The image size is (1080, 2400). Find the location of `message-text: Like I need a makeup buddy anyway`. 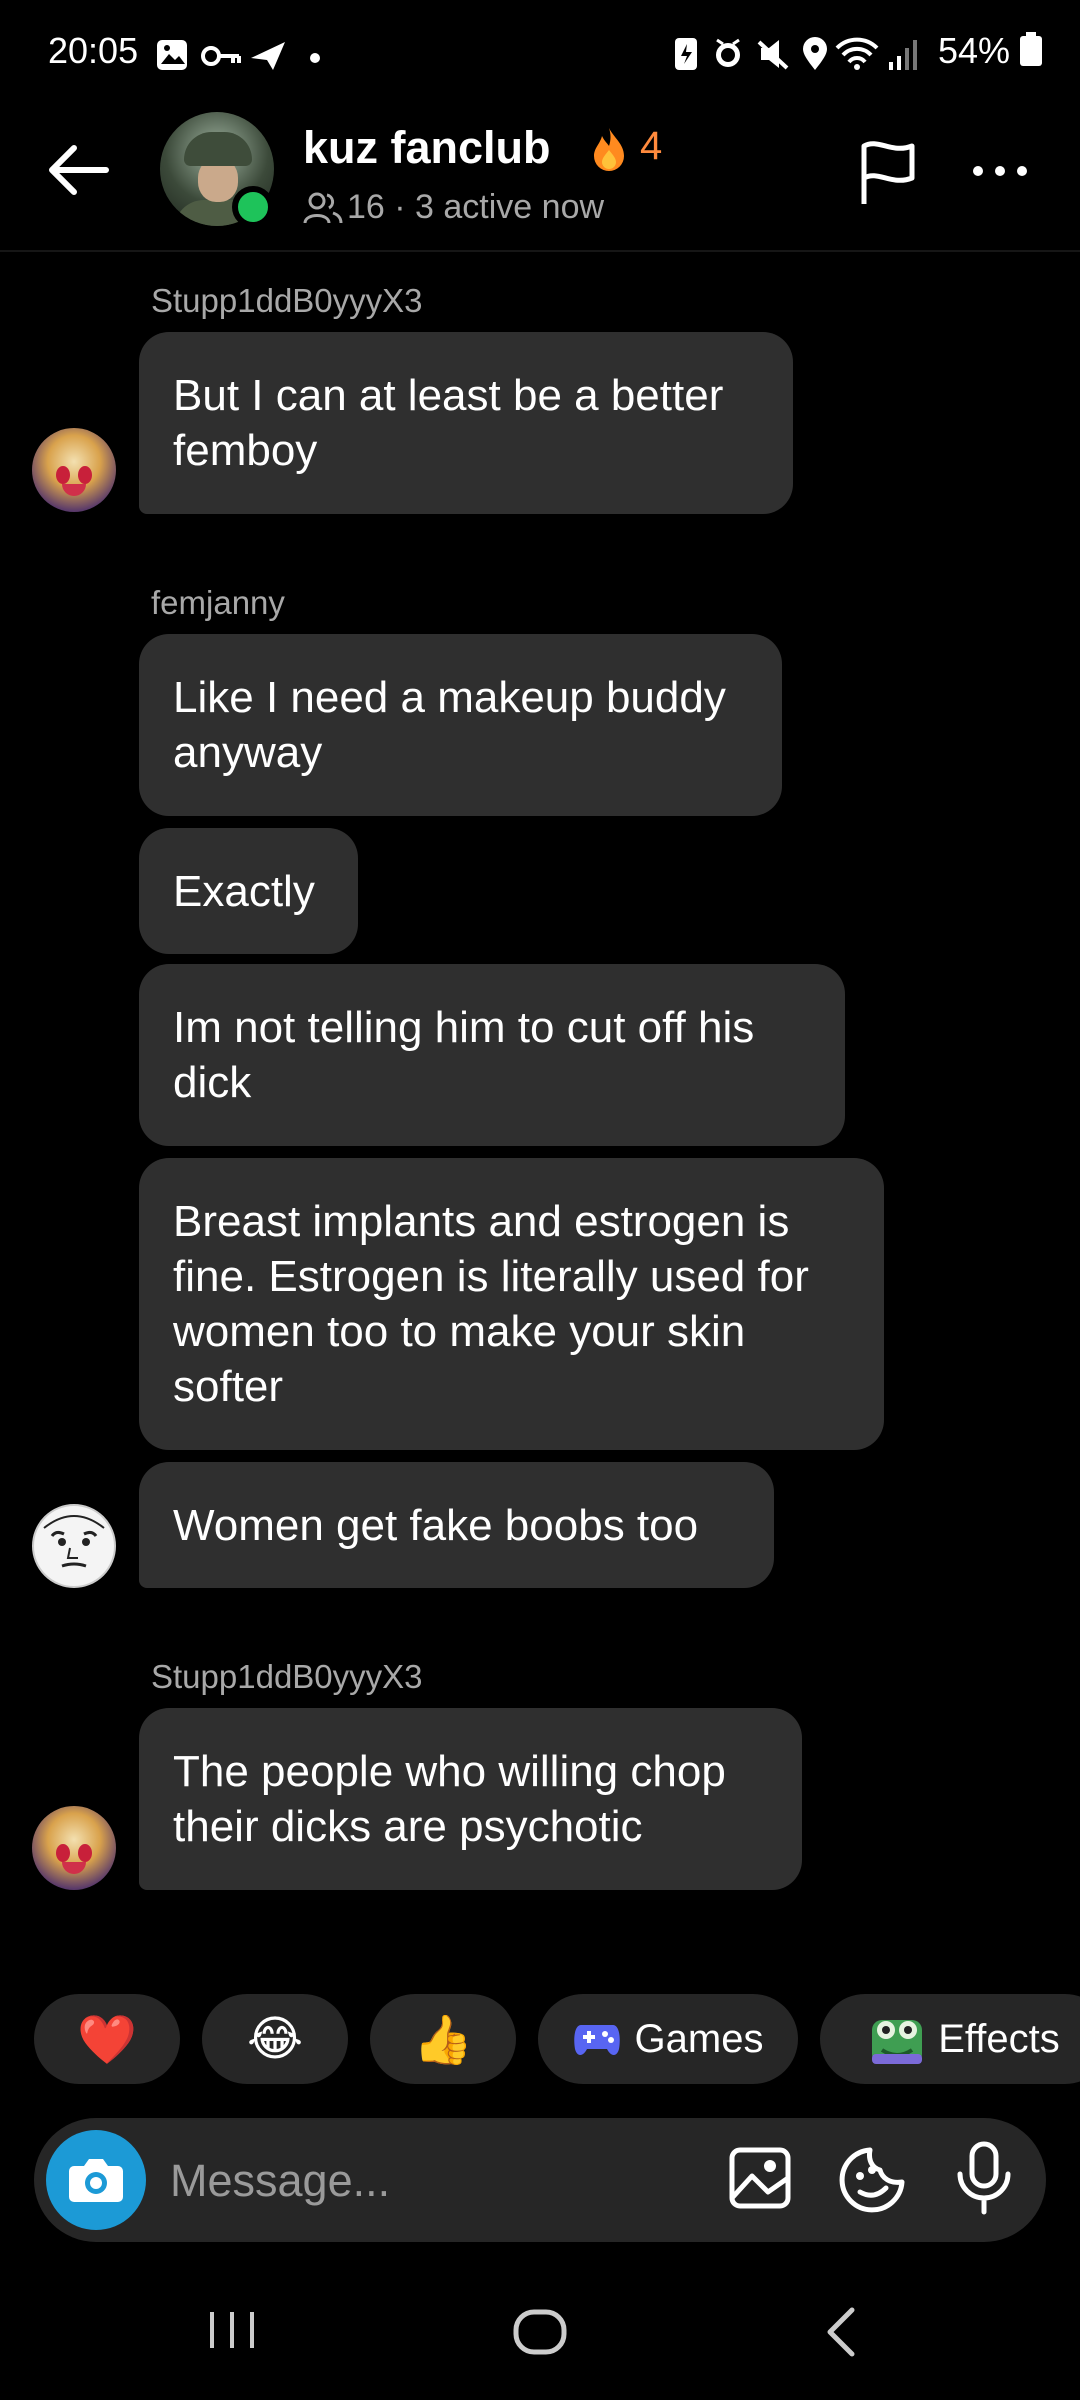

message-text: Like I need a makeup buddy anyway is located at coordinates (449, 725).